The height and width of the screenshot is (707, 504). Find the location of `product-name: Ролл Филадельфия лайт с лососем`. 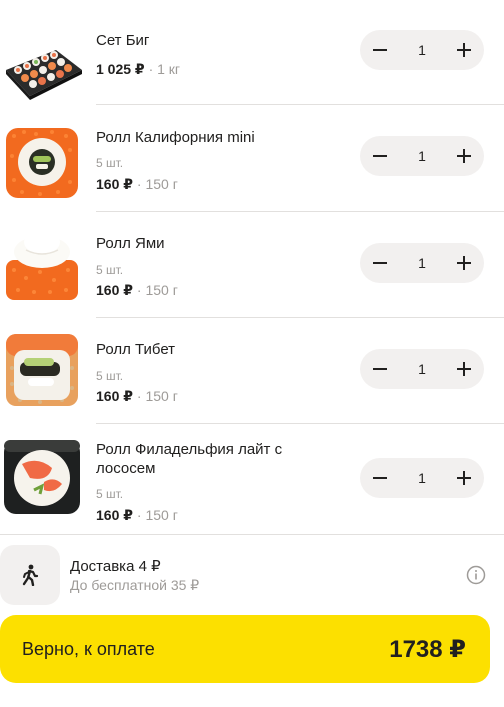

product-name: Ролл Филадельфия лайт с лососем is located at coordinates (189, 459).